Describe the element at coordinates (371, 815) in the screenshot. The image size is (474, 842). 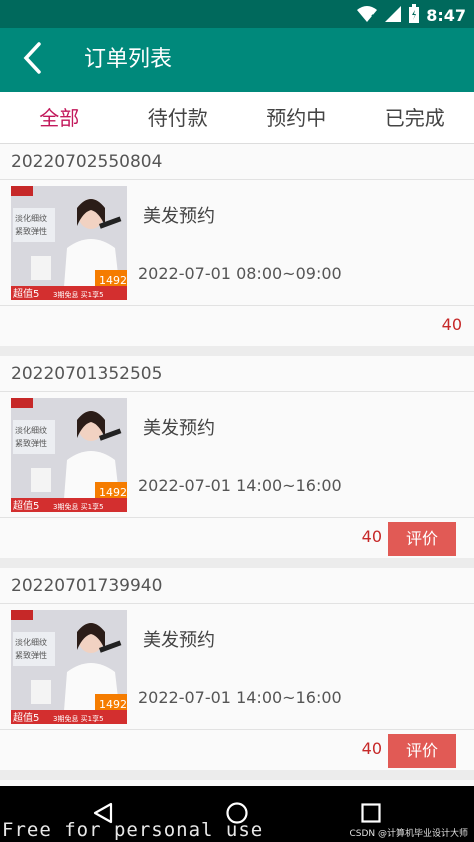
I see `recents-square-icon` at that location.